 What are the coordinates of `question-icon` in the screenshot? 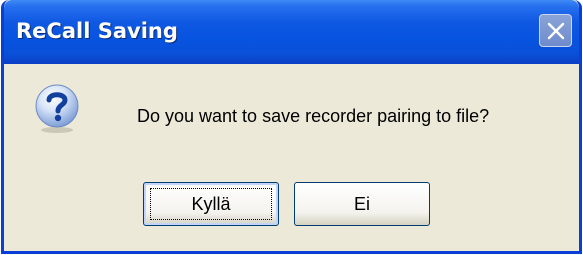 It's located at (57, 108).